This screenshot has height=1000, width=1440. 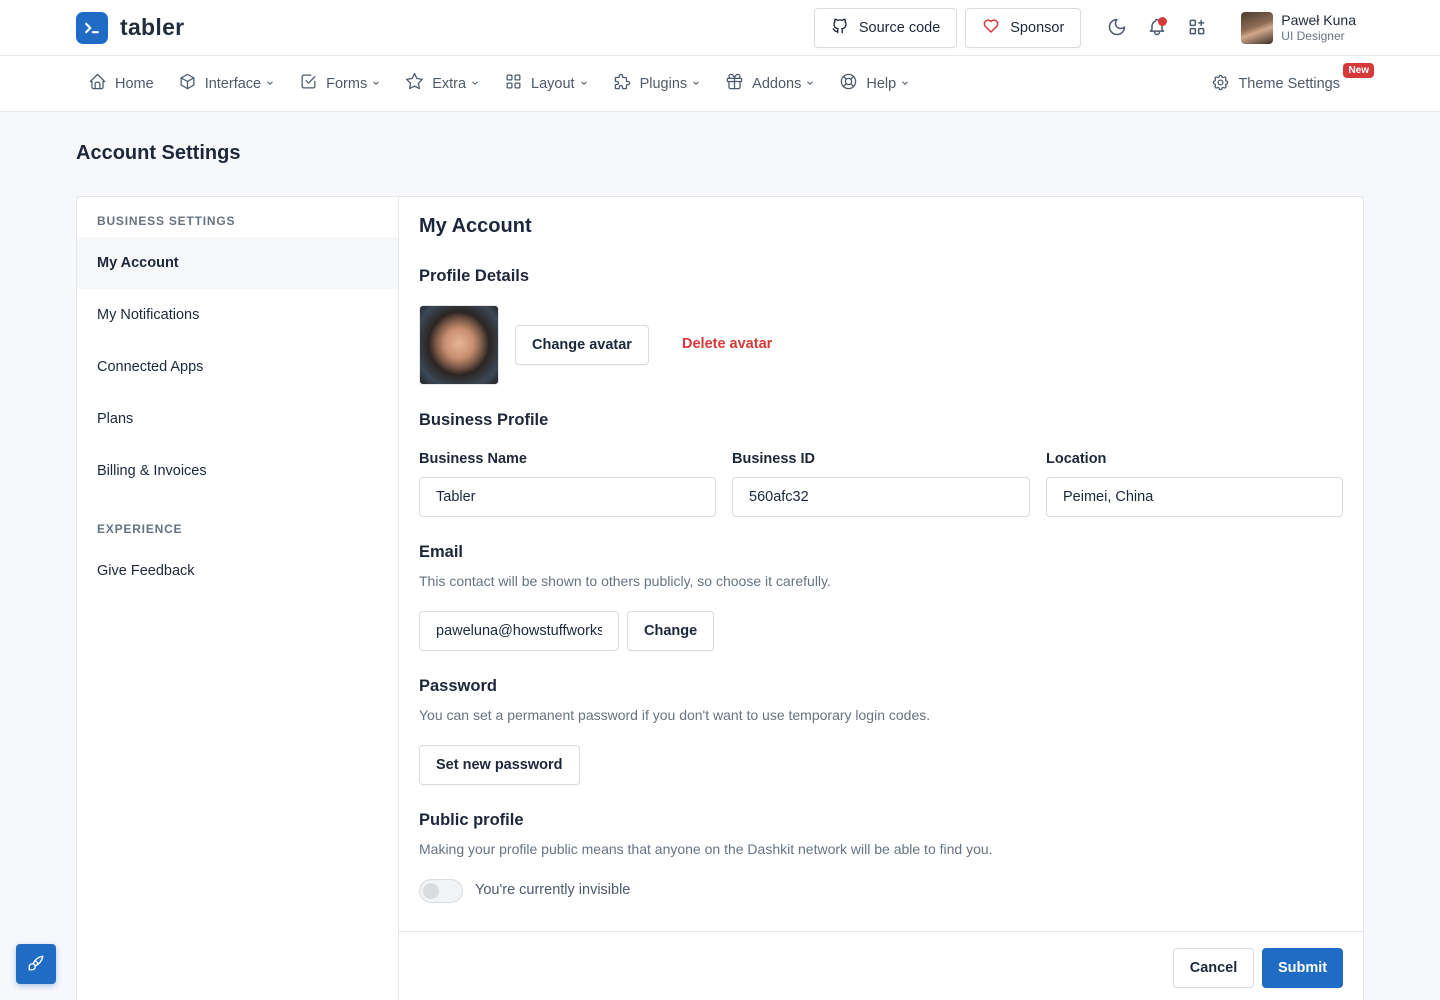 I want to click on nav-plugins: Plugins, so click(x=657, y=84).